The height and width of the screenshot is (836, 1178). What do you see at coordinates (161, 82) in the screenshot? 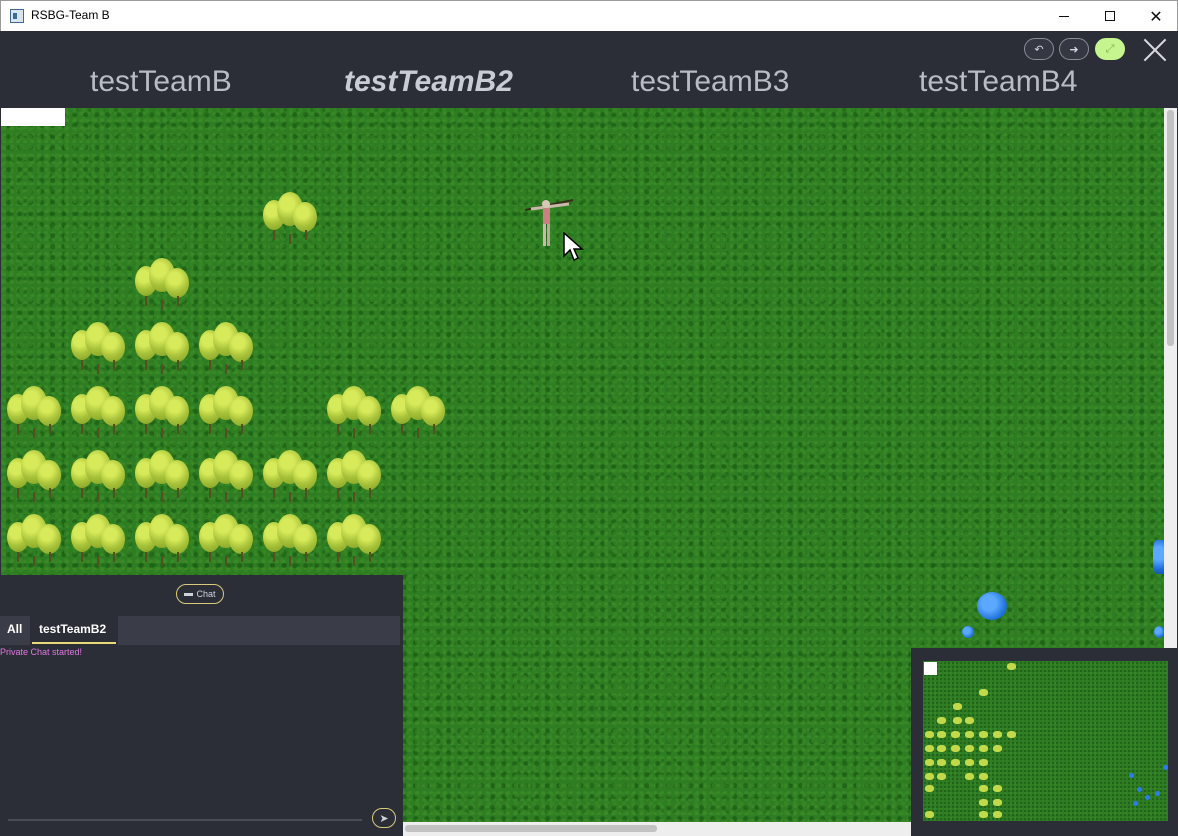
I see `team-tab-testteamb: testTeamB` at bounding box center [161, 82].